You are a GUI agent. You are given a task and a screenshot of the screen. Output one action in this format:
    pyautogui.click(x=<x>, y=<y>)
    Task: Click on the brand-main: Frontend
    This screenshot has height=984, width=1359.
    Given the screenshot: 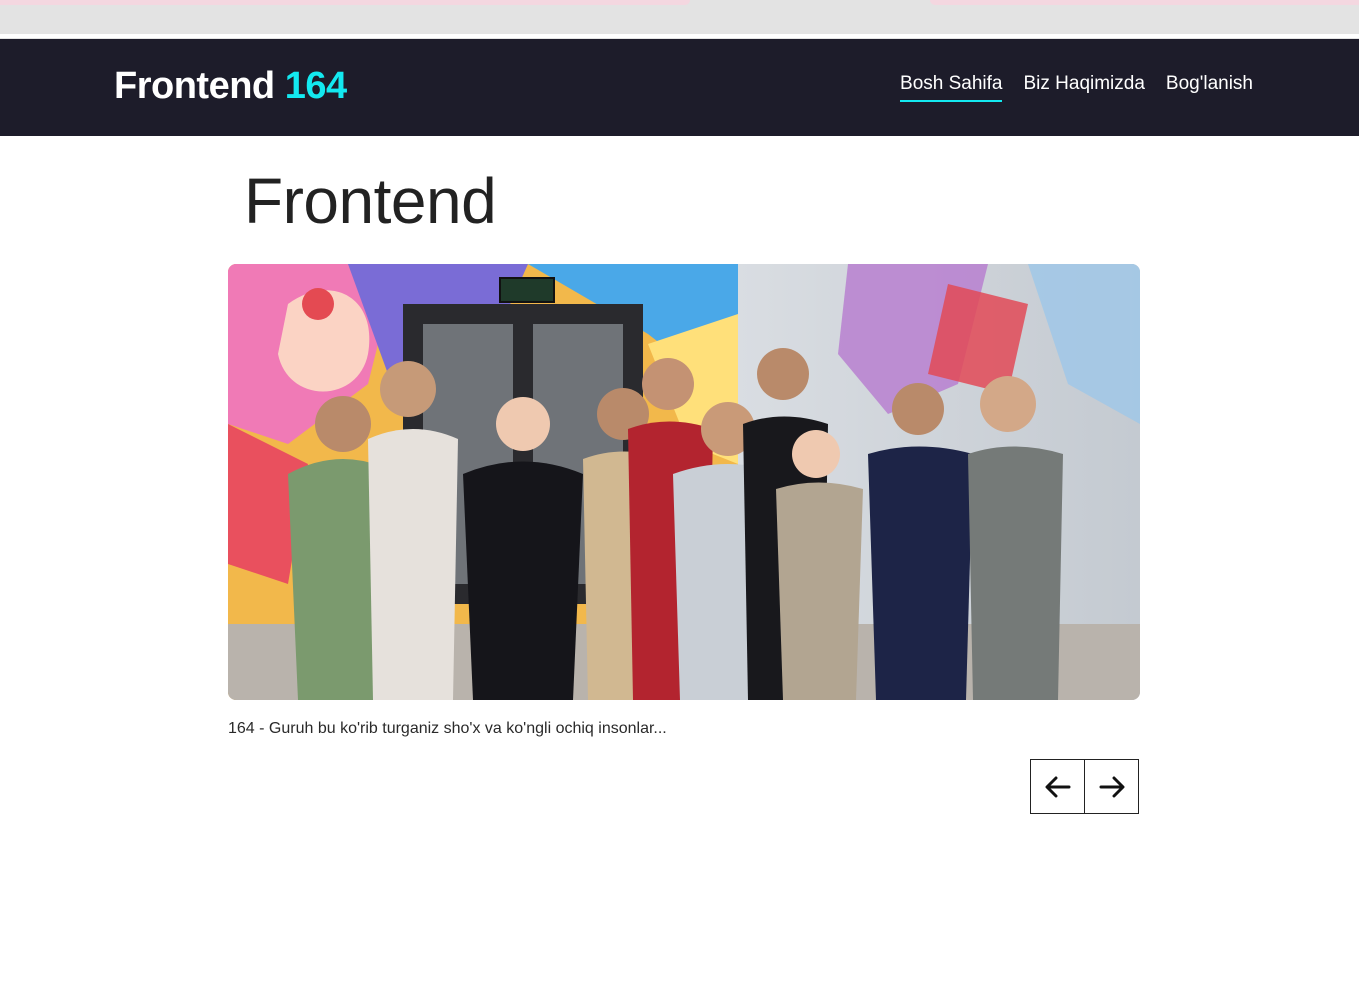 What is the action you would take?
    pyautogui.click(x=194, y=86)
    